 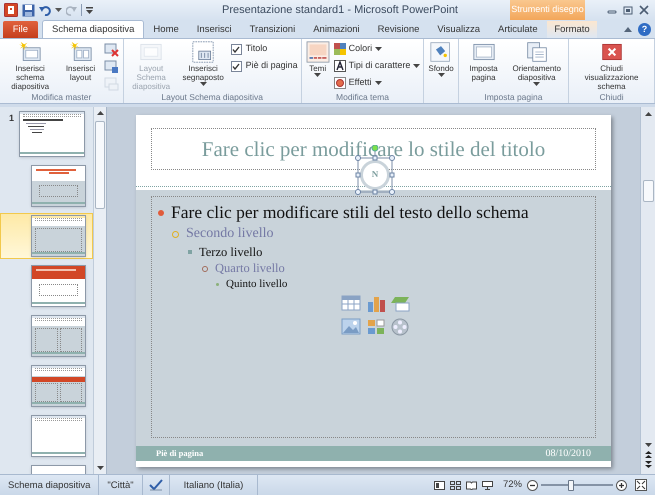 I want to click on date-text: 08/10/2010, so click(x=568, y=454).